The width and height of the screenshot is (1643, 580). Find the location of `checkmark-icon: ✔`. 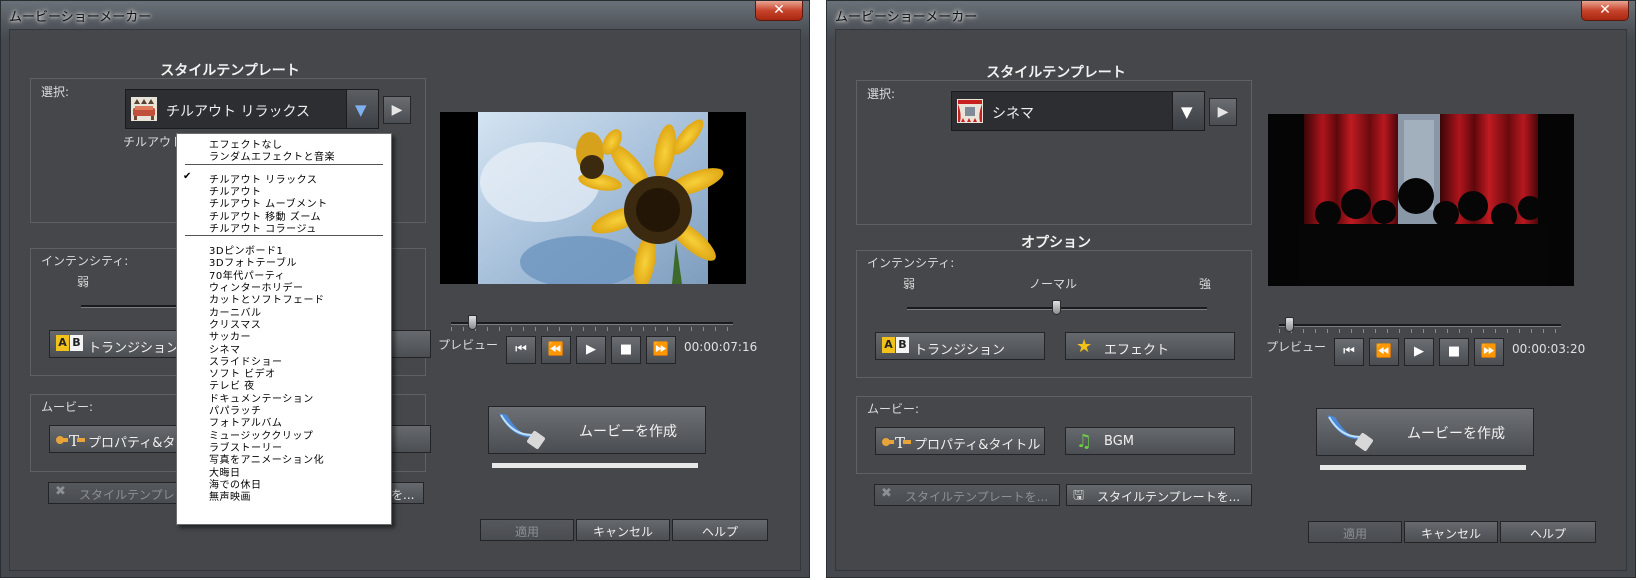

checkmark-icon: ✔ is located at coordinates (187, 176).